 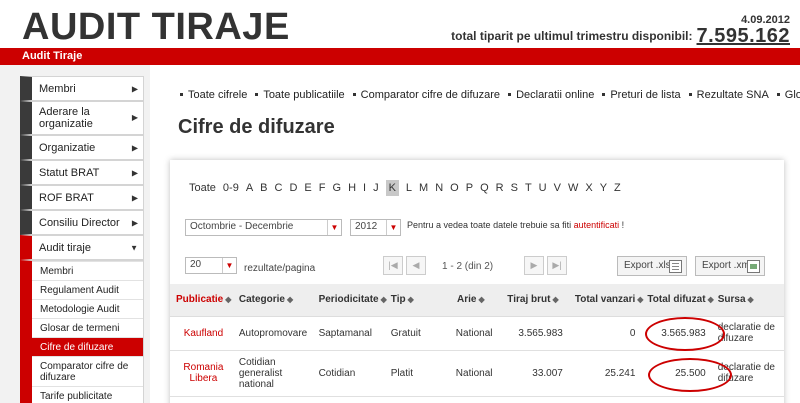 What do you see at coordinates (641, 95) in the screenshot?
I see `nav-link: Preturi de lista` at bounding box center [641, 95].